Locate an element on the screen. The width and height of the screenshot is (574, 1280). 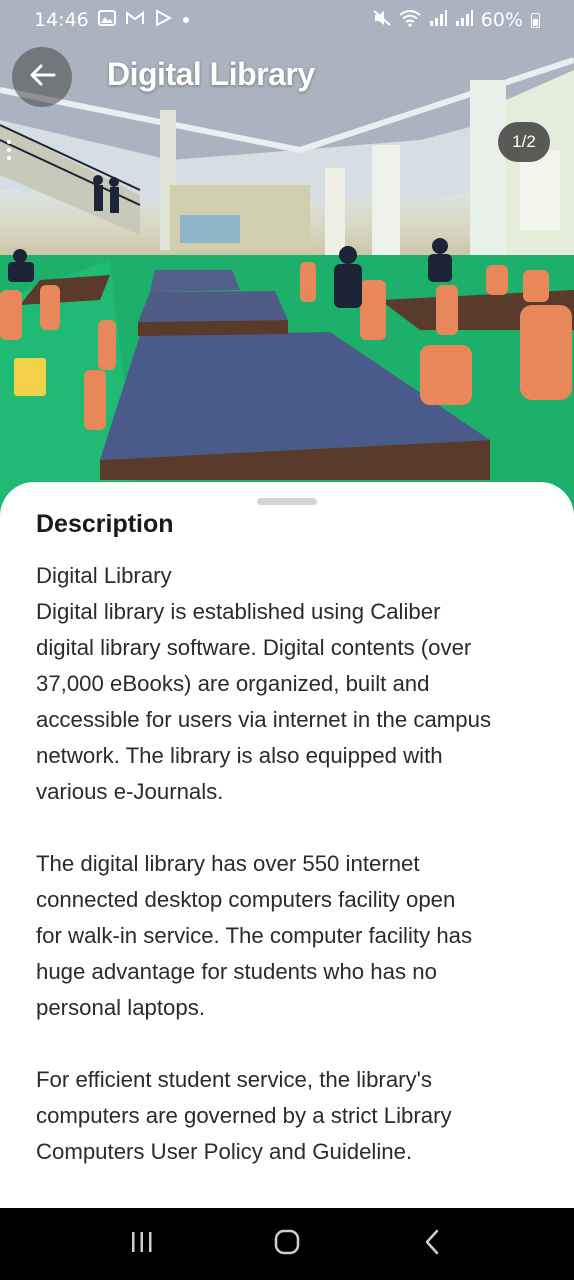
system-back-button is located at coordinates (432, 1244).